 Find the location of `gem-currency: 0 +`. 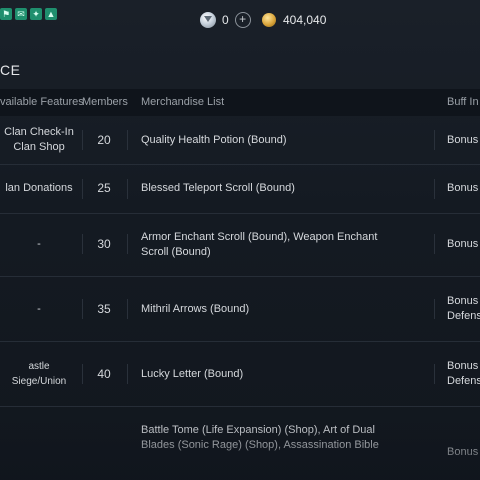

gem-currency: 0 + is located at coordinates (225, 20).